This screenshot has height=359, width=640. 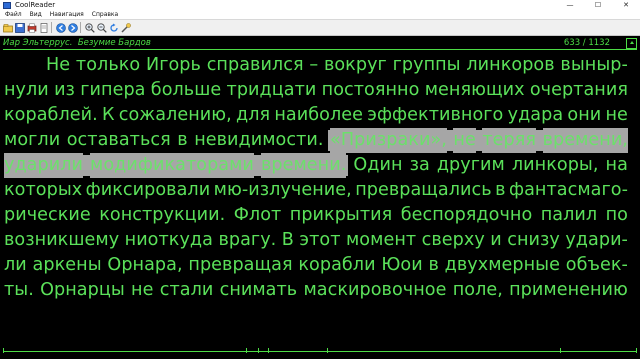 What do you see at coordinates (247, 240) in the screenshot?
I see `text-word: врагу.` at bounding box center [247, 240].